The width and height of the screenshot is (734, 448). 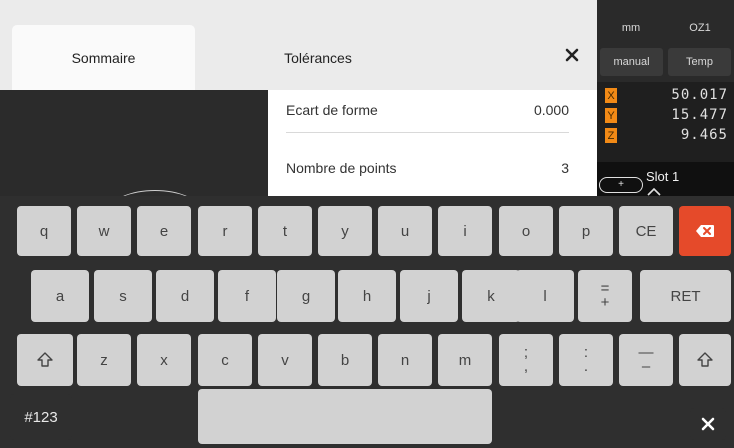 I want to click on shift-key-right, so click(x=705, y=360).